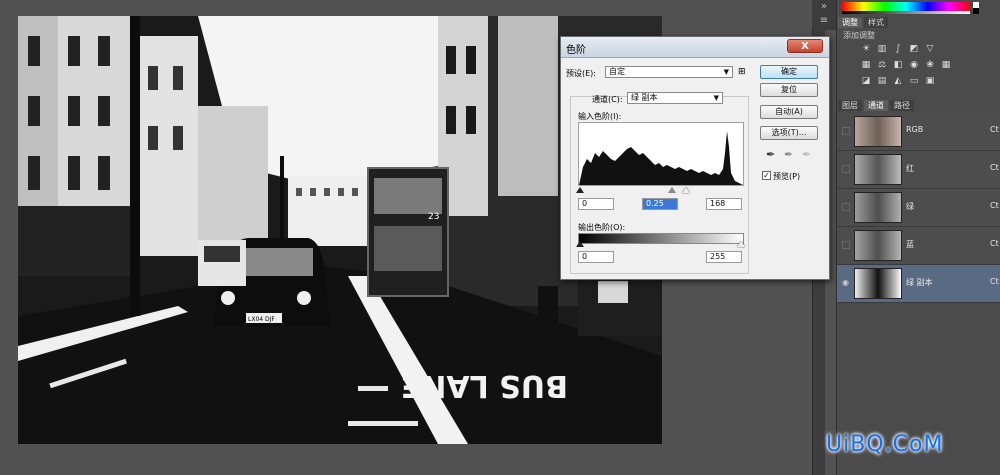 This screenshot has width=1000, height=475. What do you see at coordinates (898, 49) in the screenshot?
I see `curves-icon: ∫` at bounding box center [898, 49].